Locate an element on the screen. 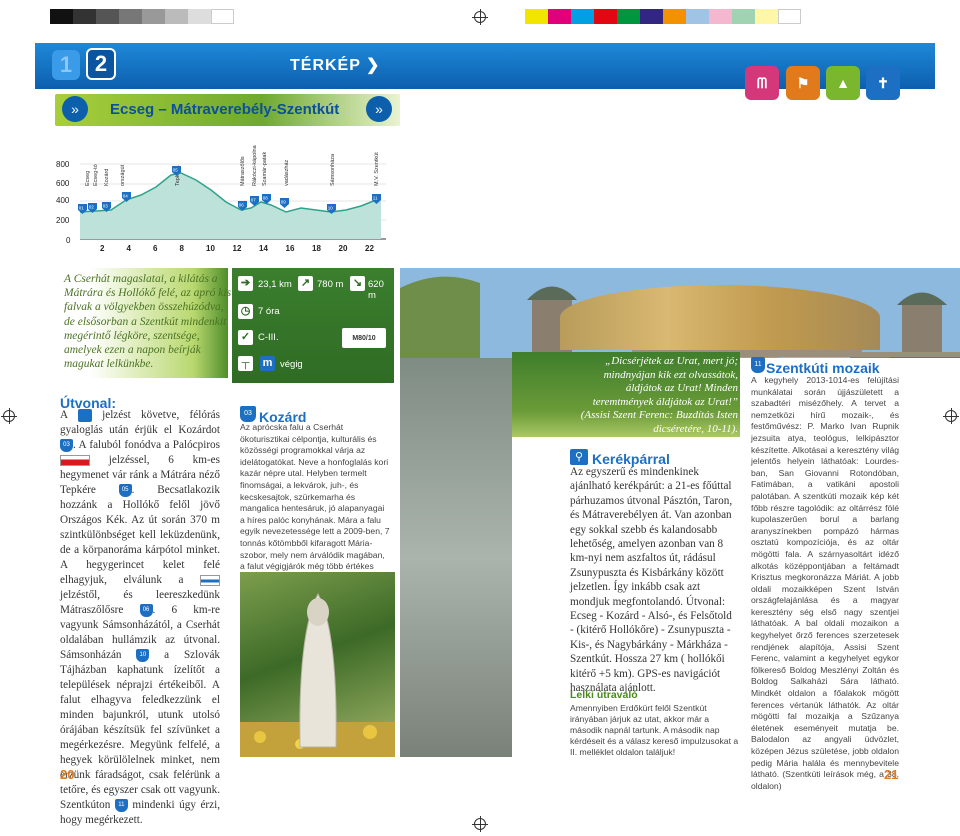 This screenshot has width=960, height=836. trail-mark-icon: m is located at coordinates (267, 363).